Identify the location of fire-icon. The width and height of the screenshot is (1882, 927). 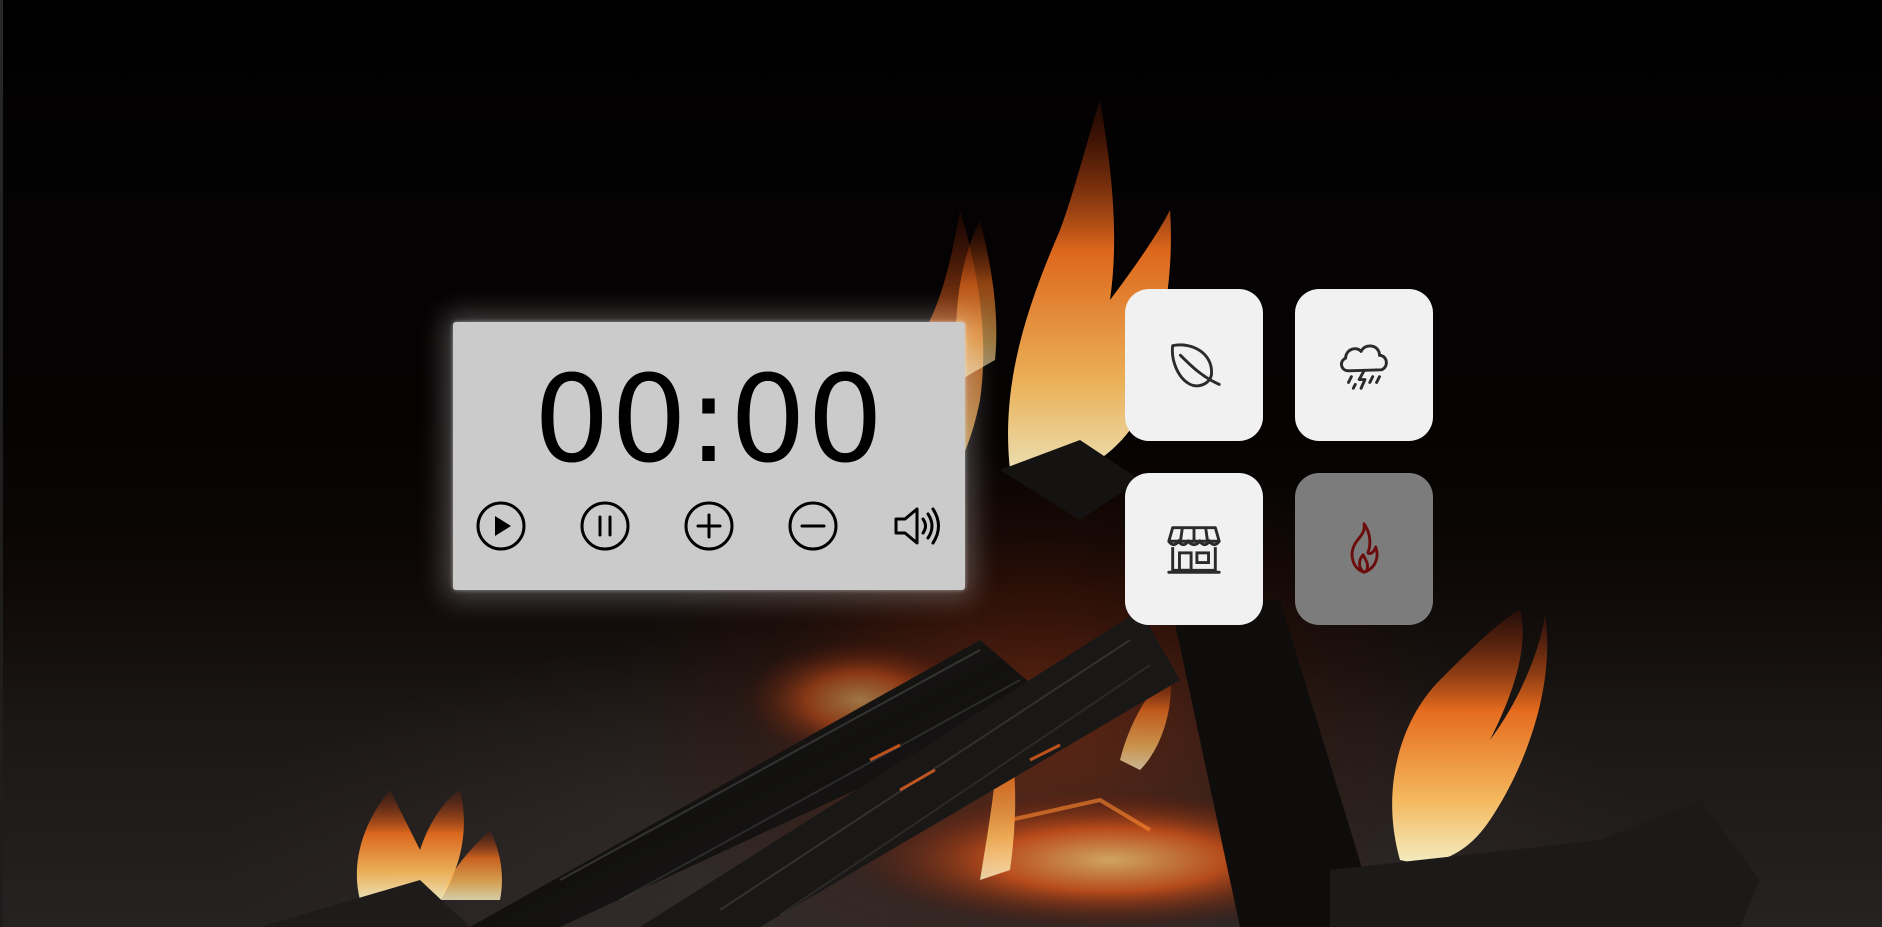
(1364, 548).